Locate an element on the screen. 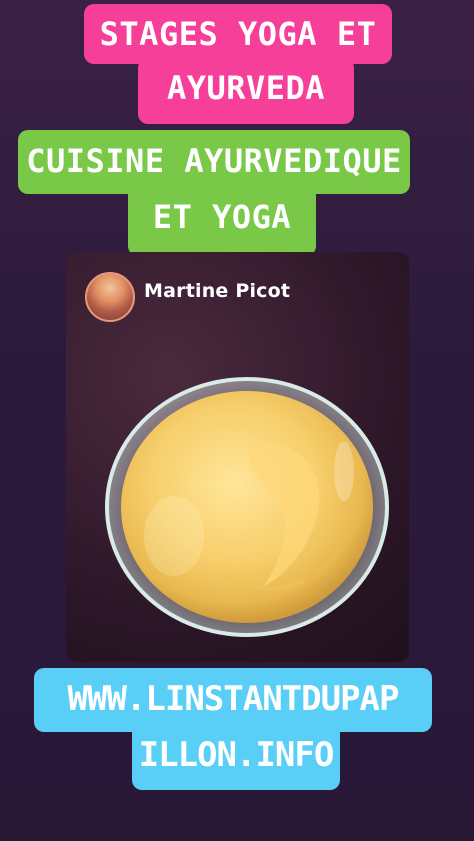  subtitle-line2-text: ET YOGA is located at coordinates (222, 217).